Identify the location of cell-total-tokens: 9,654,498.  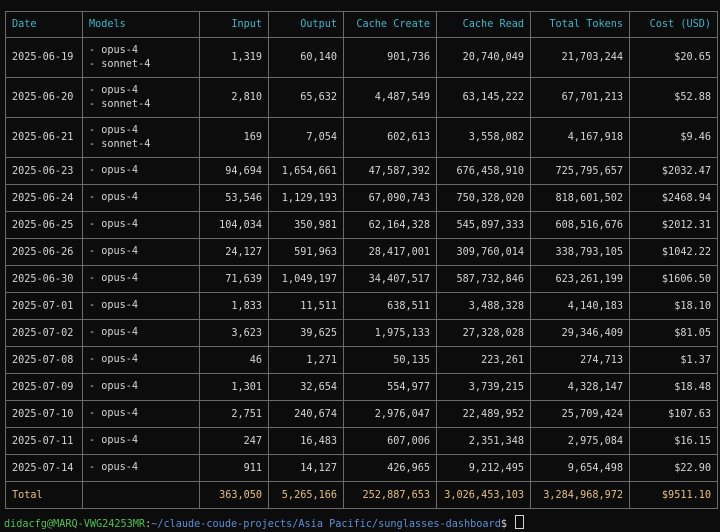
(580, 468).